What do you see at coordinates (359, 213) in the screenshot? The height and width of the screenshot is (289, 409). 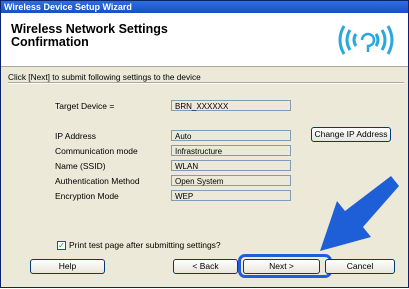 I see `pointer-arrow-icon` at bounding box center [359, 213].